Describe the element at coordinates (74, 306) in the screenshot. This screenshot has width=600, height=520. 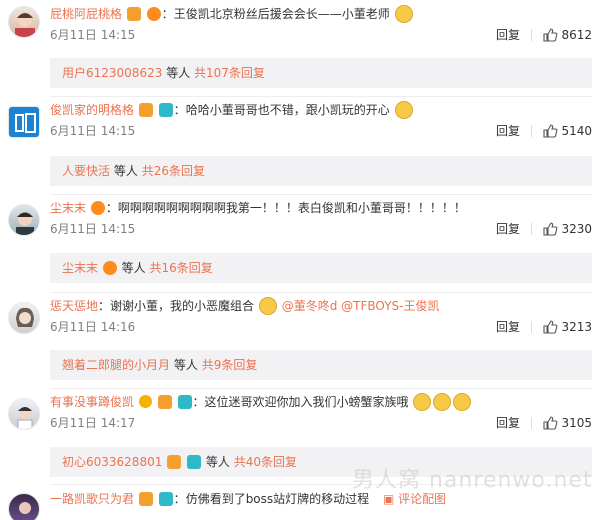
I see `username: 惩天惩地` at that location.